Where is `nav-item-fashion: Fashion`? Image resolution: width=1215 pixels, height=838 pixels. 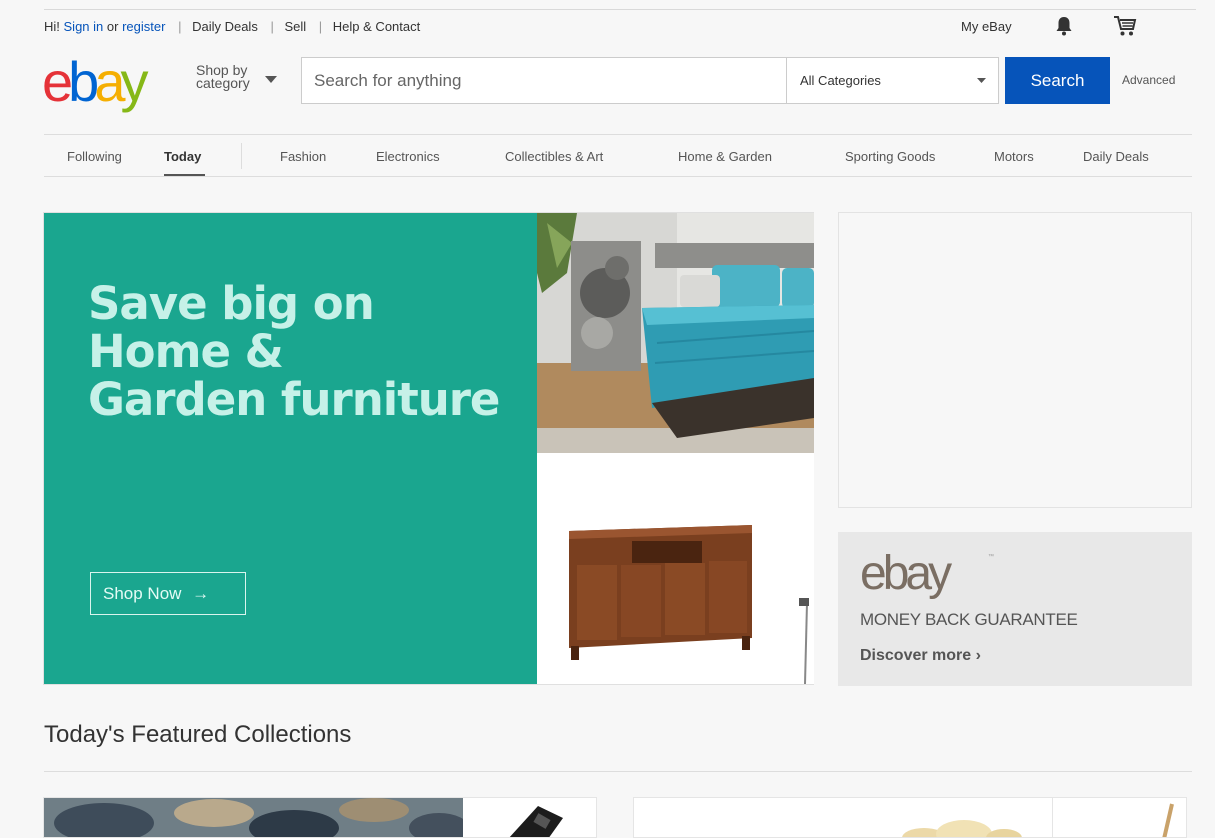
nav-item-fashion: Fashion is located at coordinates (303, 156).